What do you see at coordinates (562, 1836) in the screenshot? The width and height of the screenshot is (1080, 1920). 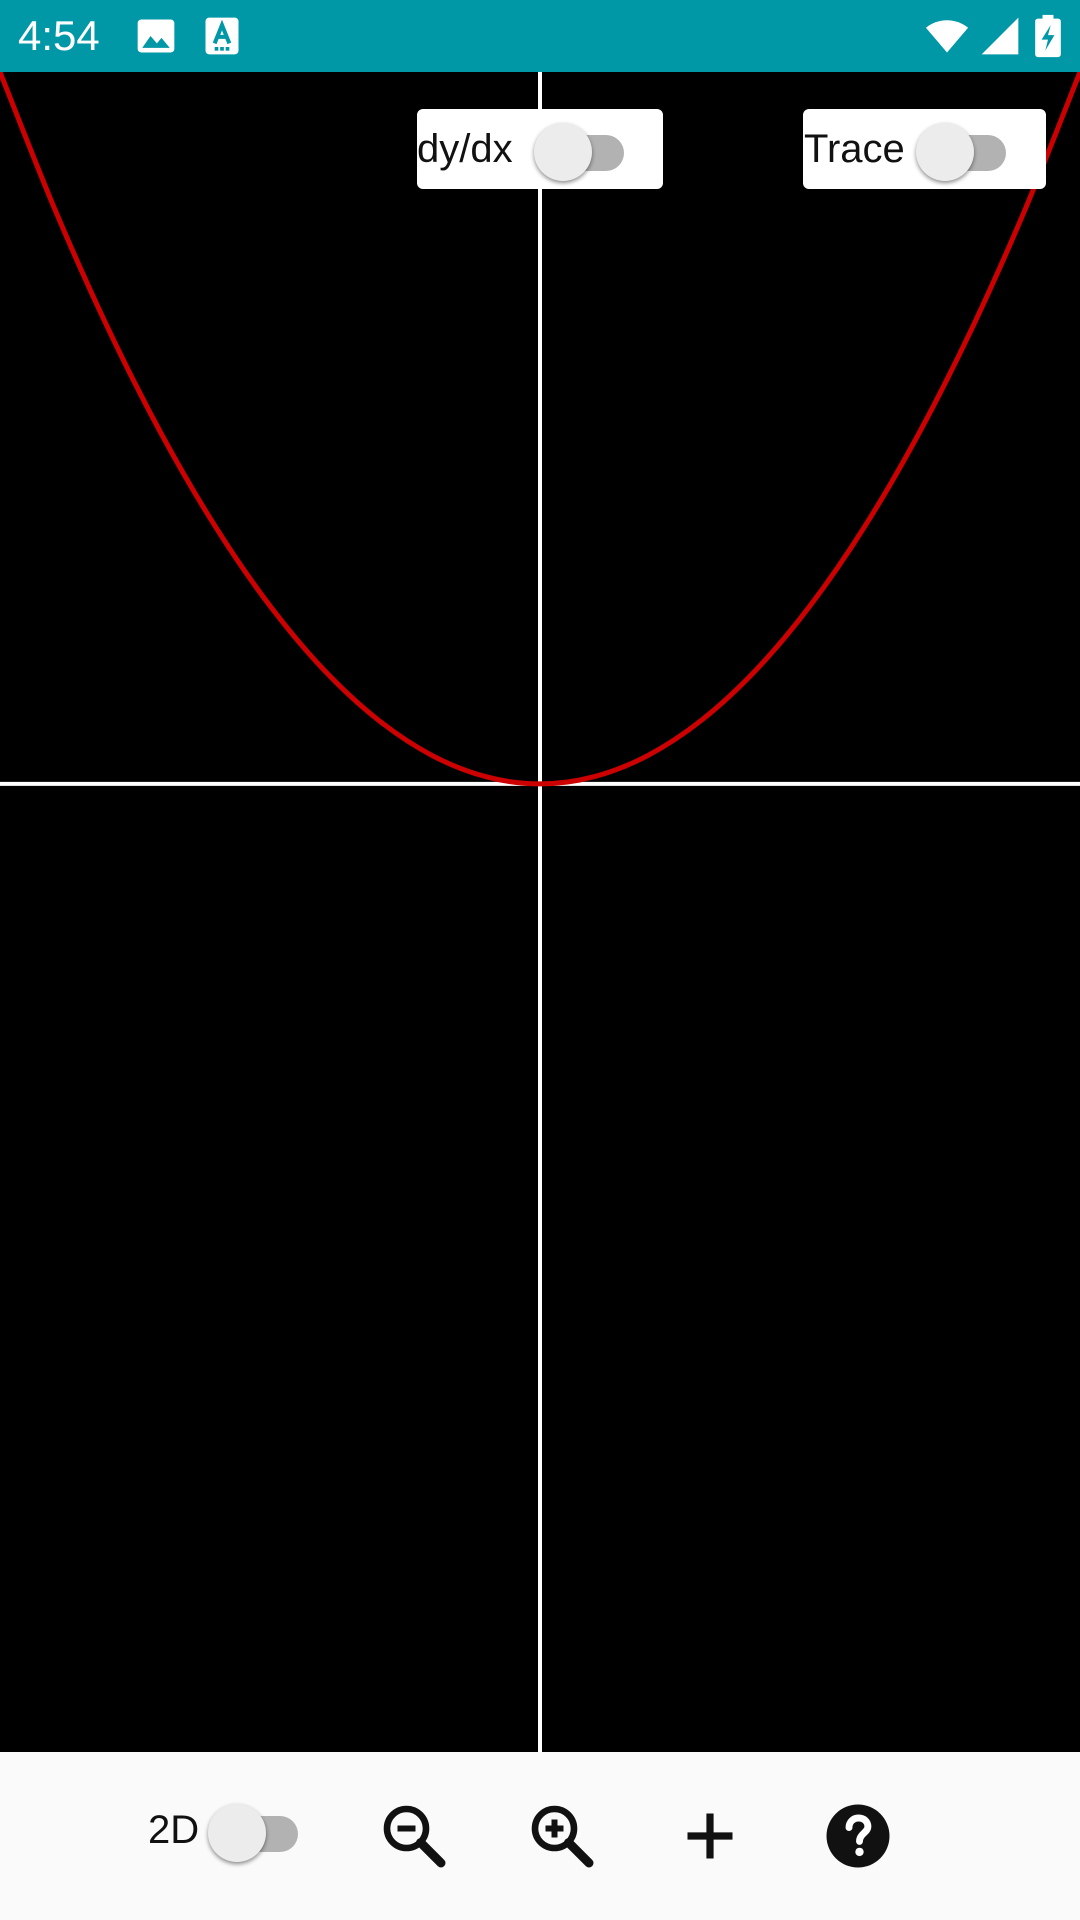 I see `zoom-in-icon` at bounding box center [562, 1836].